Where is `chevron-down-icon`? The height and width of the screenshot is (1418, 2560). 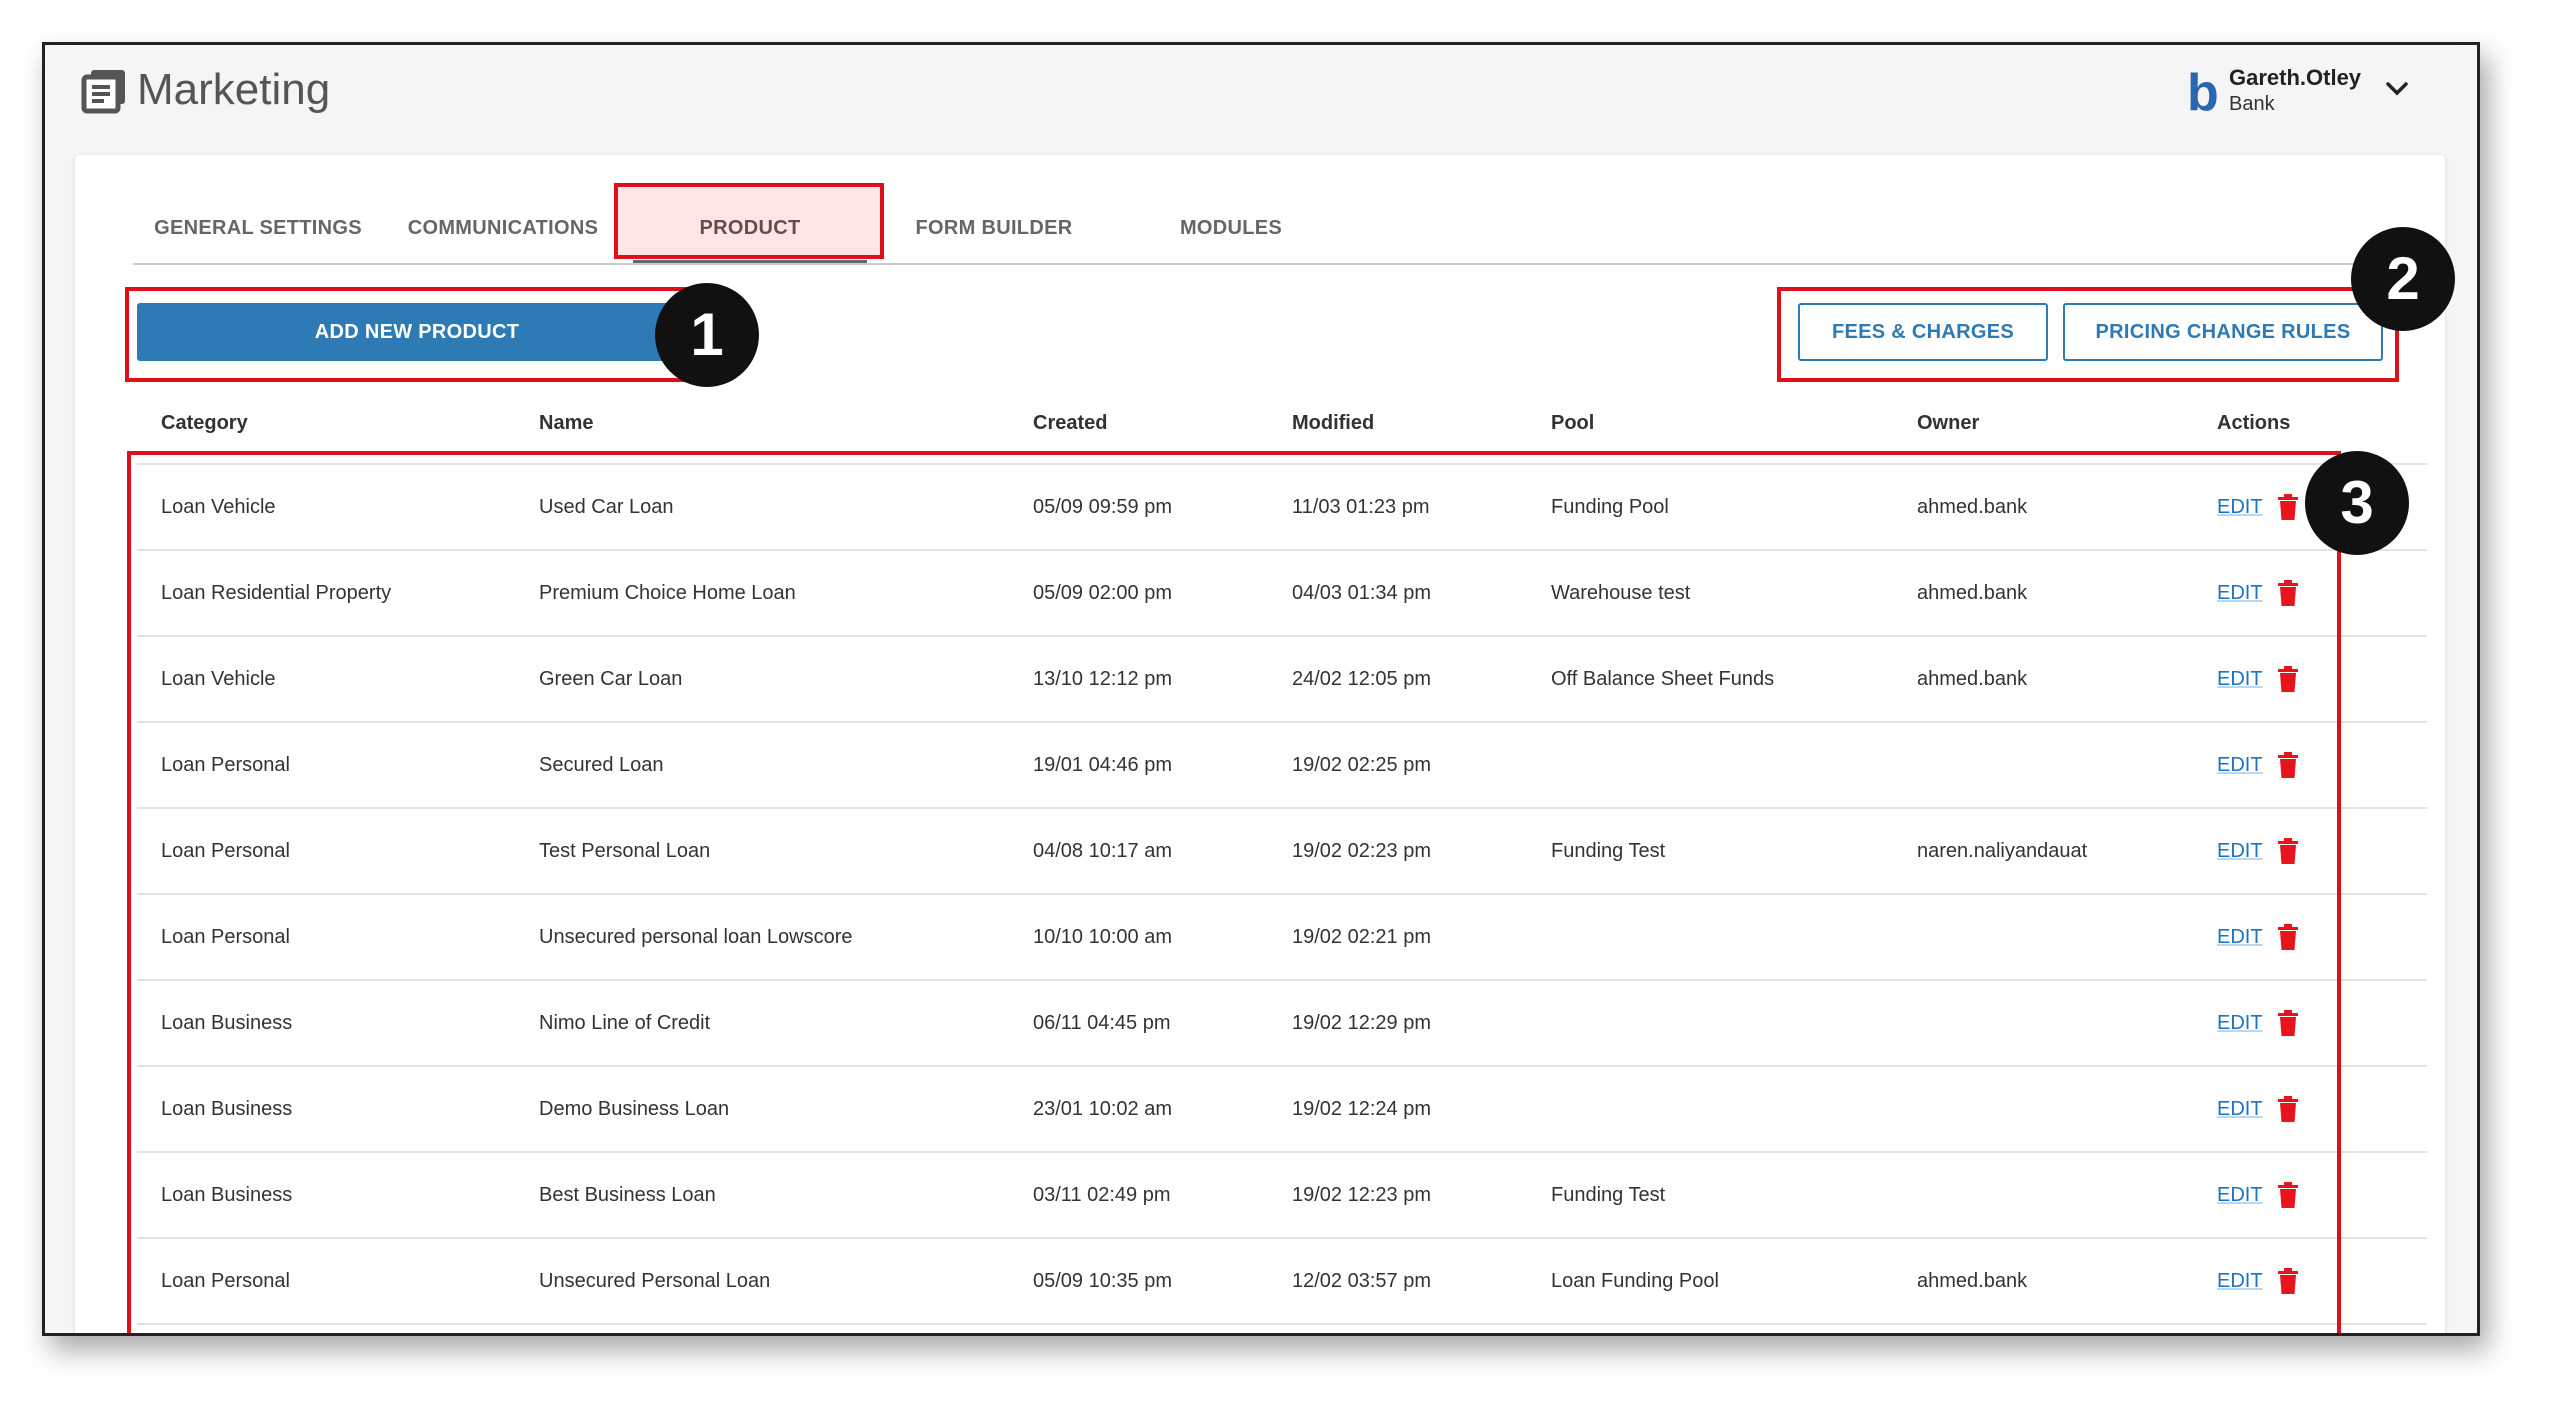 chevron-down-icon is located at coordinates (2397, 89).